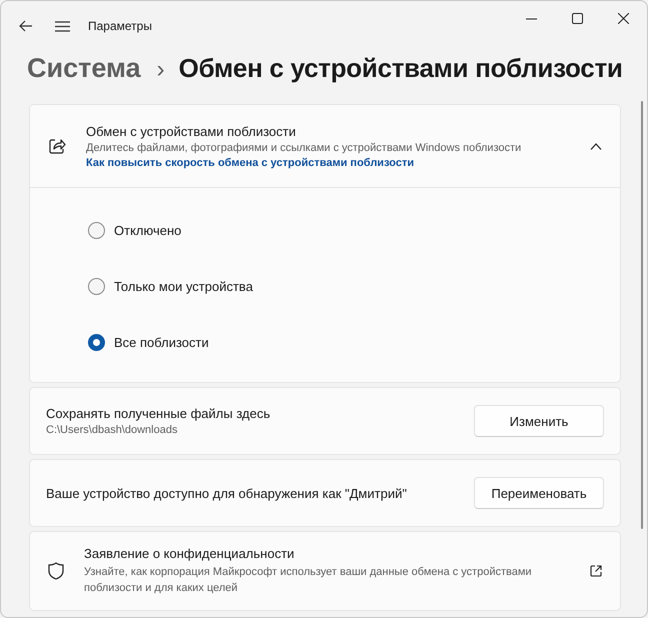  I want to click on setting-title: Заявление о конфиденциальности, so click(190, 553).